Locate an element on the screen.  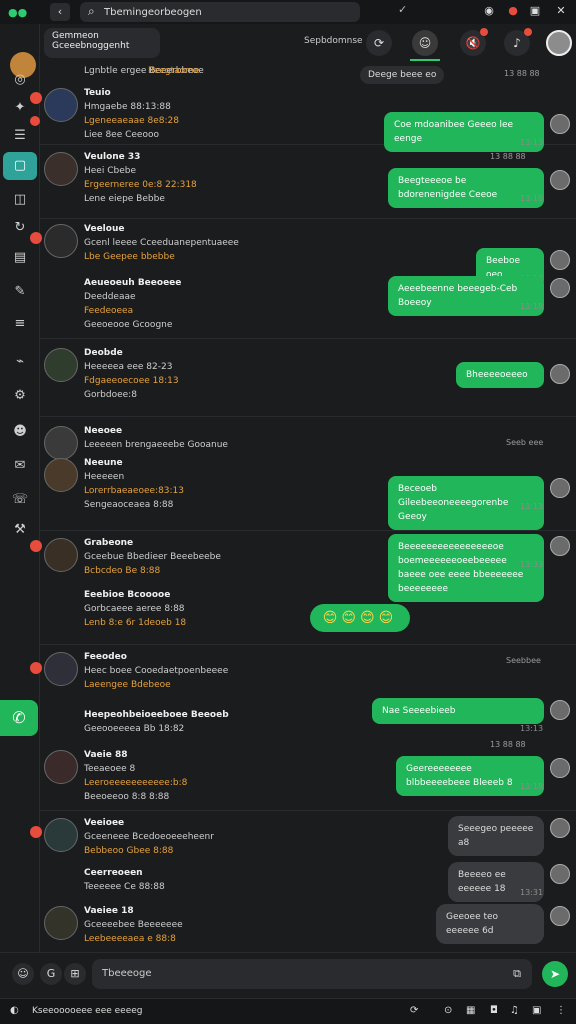
chat-bubble-icon: ✉ is located at coordinates (20, 466).